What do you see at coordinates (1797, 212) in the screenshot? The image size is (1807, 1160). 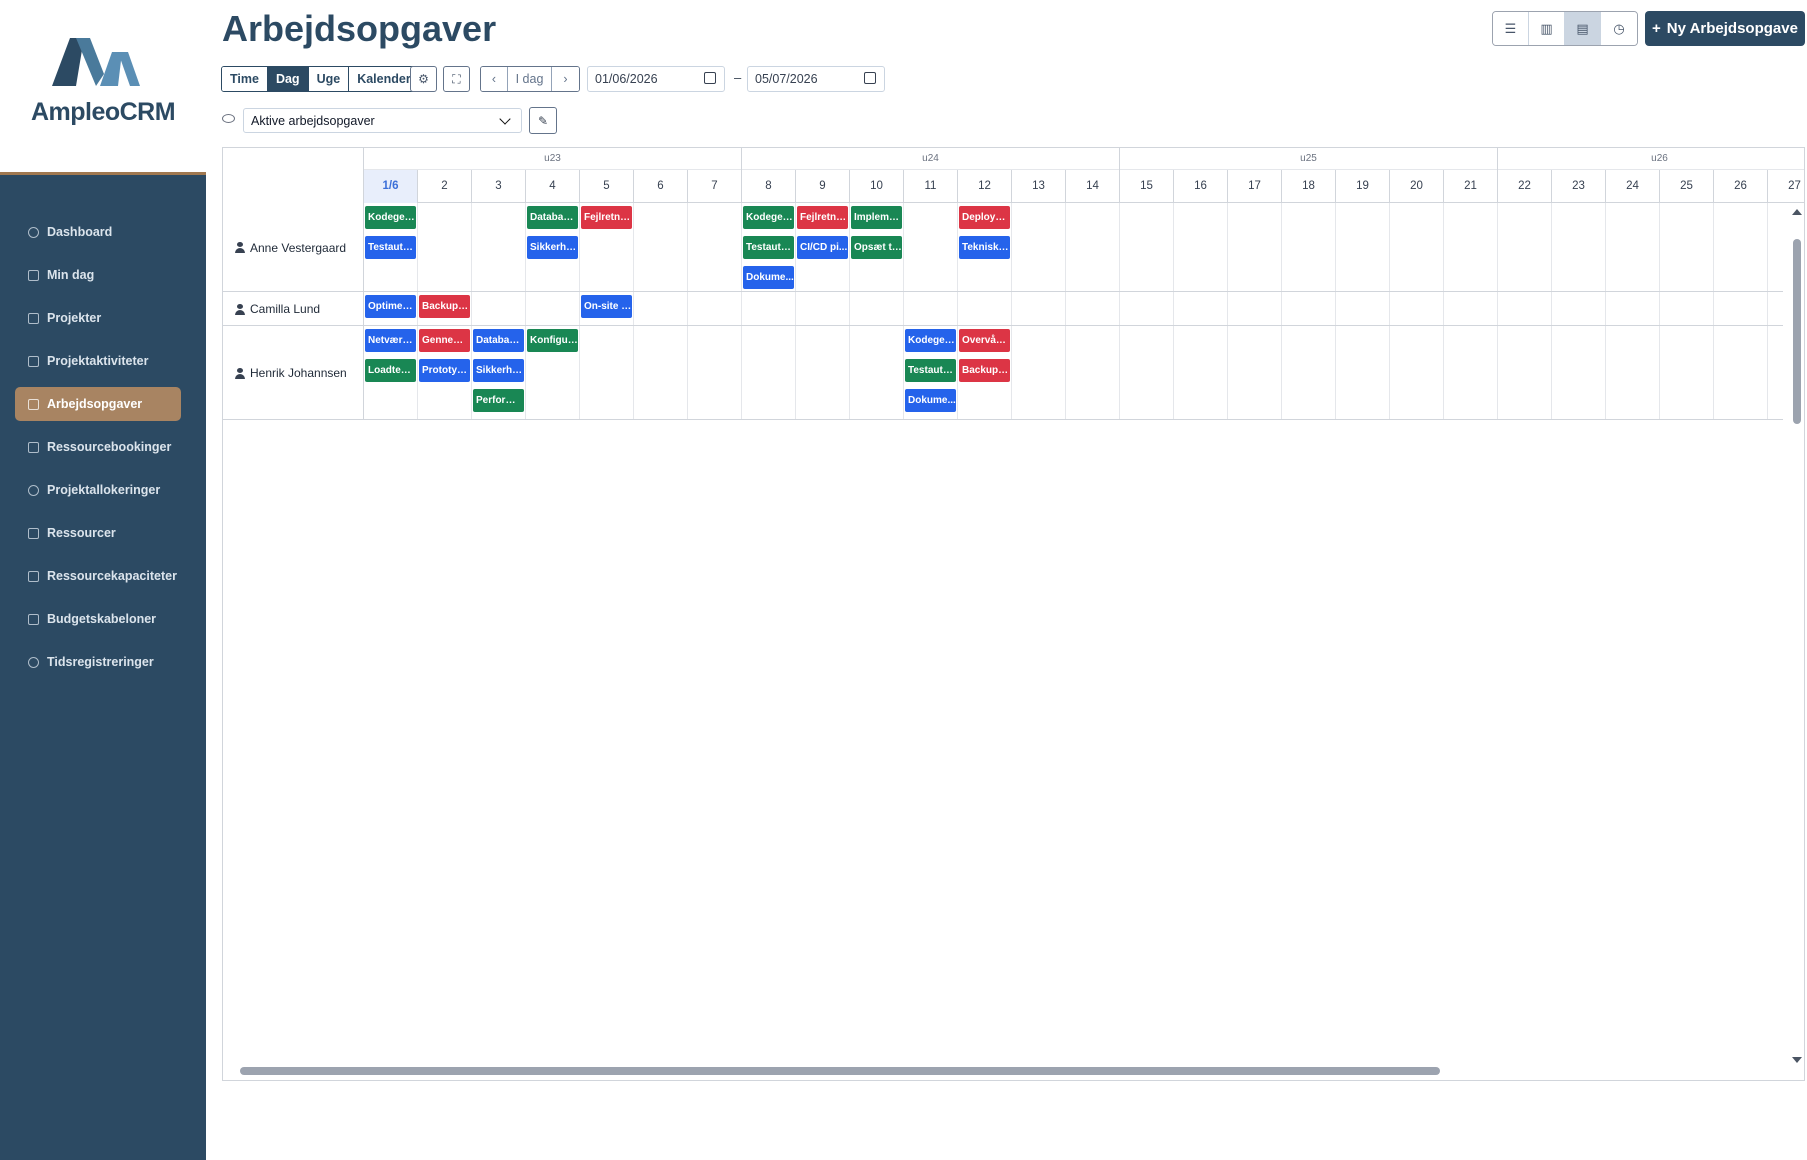 I see `scroll-up-icon` at bounding box center [1797, 212].